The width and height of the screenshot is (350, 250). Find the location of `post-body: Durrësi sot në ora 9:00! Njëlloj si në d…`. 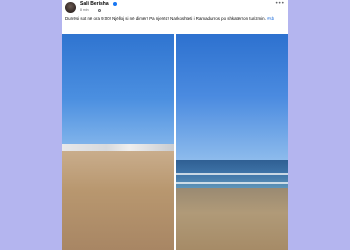

post-body: Durrësi sot në ora 9:00! Njëlloj si në d… is located at coordinates (165, 18).